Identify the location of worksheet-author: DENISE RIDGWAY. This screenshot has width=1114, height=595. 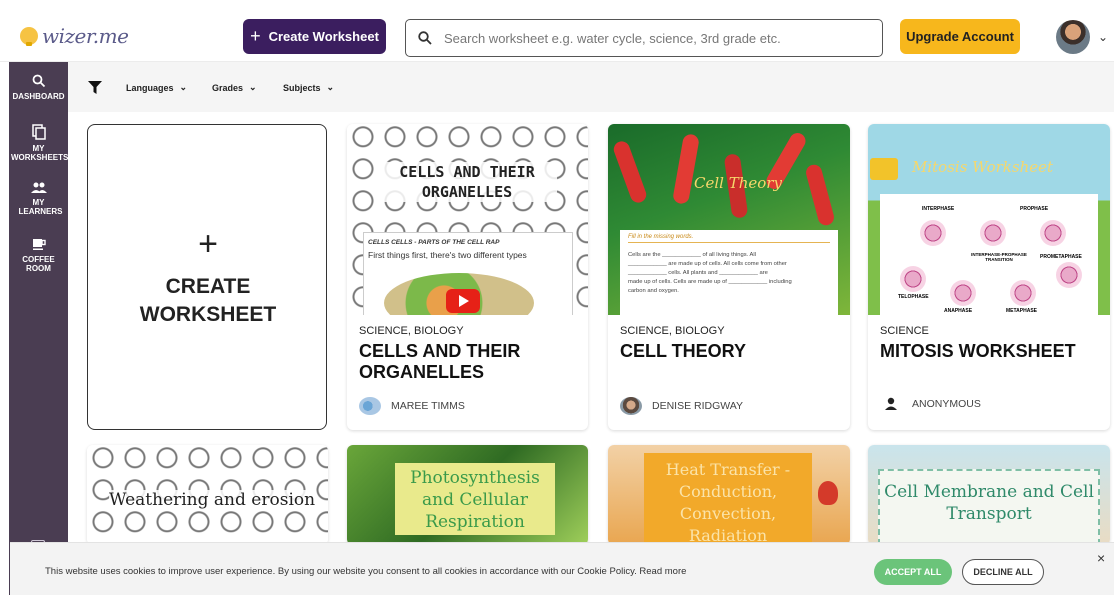
(681, 406).